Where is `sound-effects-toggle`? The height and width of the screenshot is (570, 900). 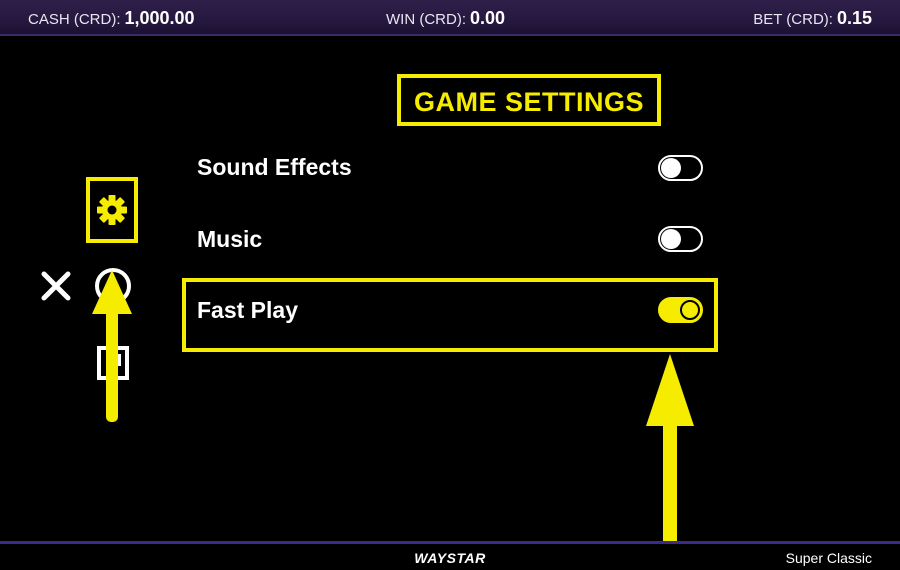 sound-effects-toggle is located at coordinates (680, 168).